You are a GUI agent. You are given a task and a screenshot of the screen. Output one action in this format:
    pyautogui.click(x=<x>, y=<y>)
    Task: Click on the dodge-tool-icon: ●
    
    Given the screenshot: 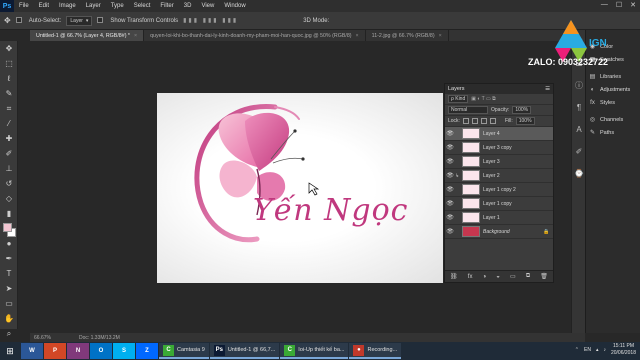 What is the action you would take?
    pyautogui.click(x=9, y=243)
    